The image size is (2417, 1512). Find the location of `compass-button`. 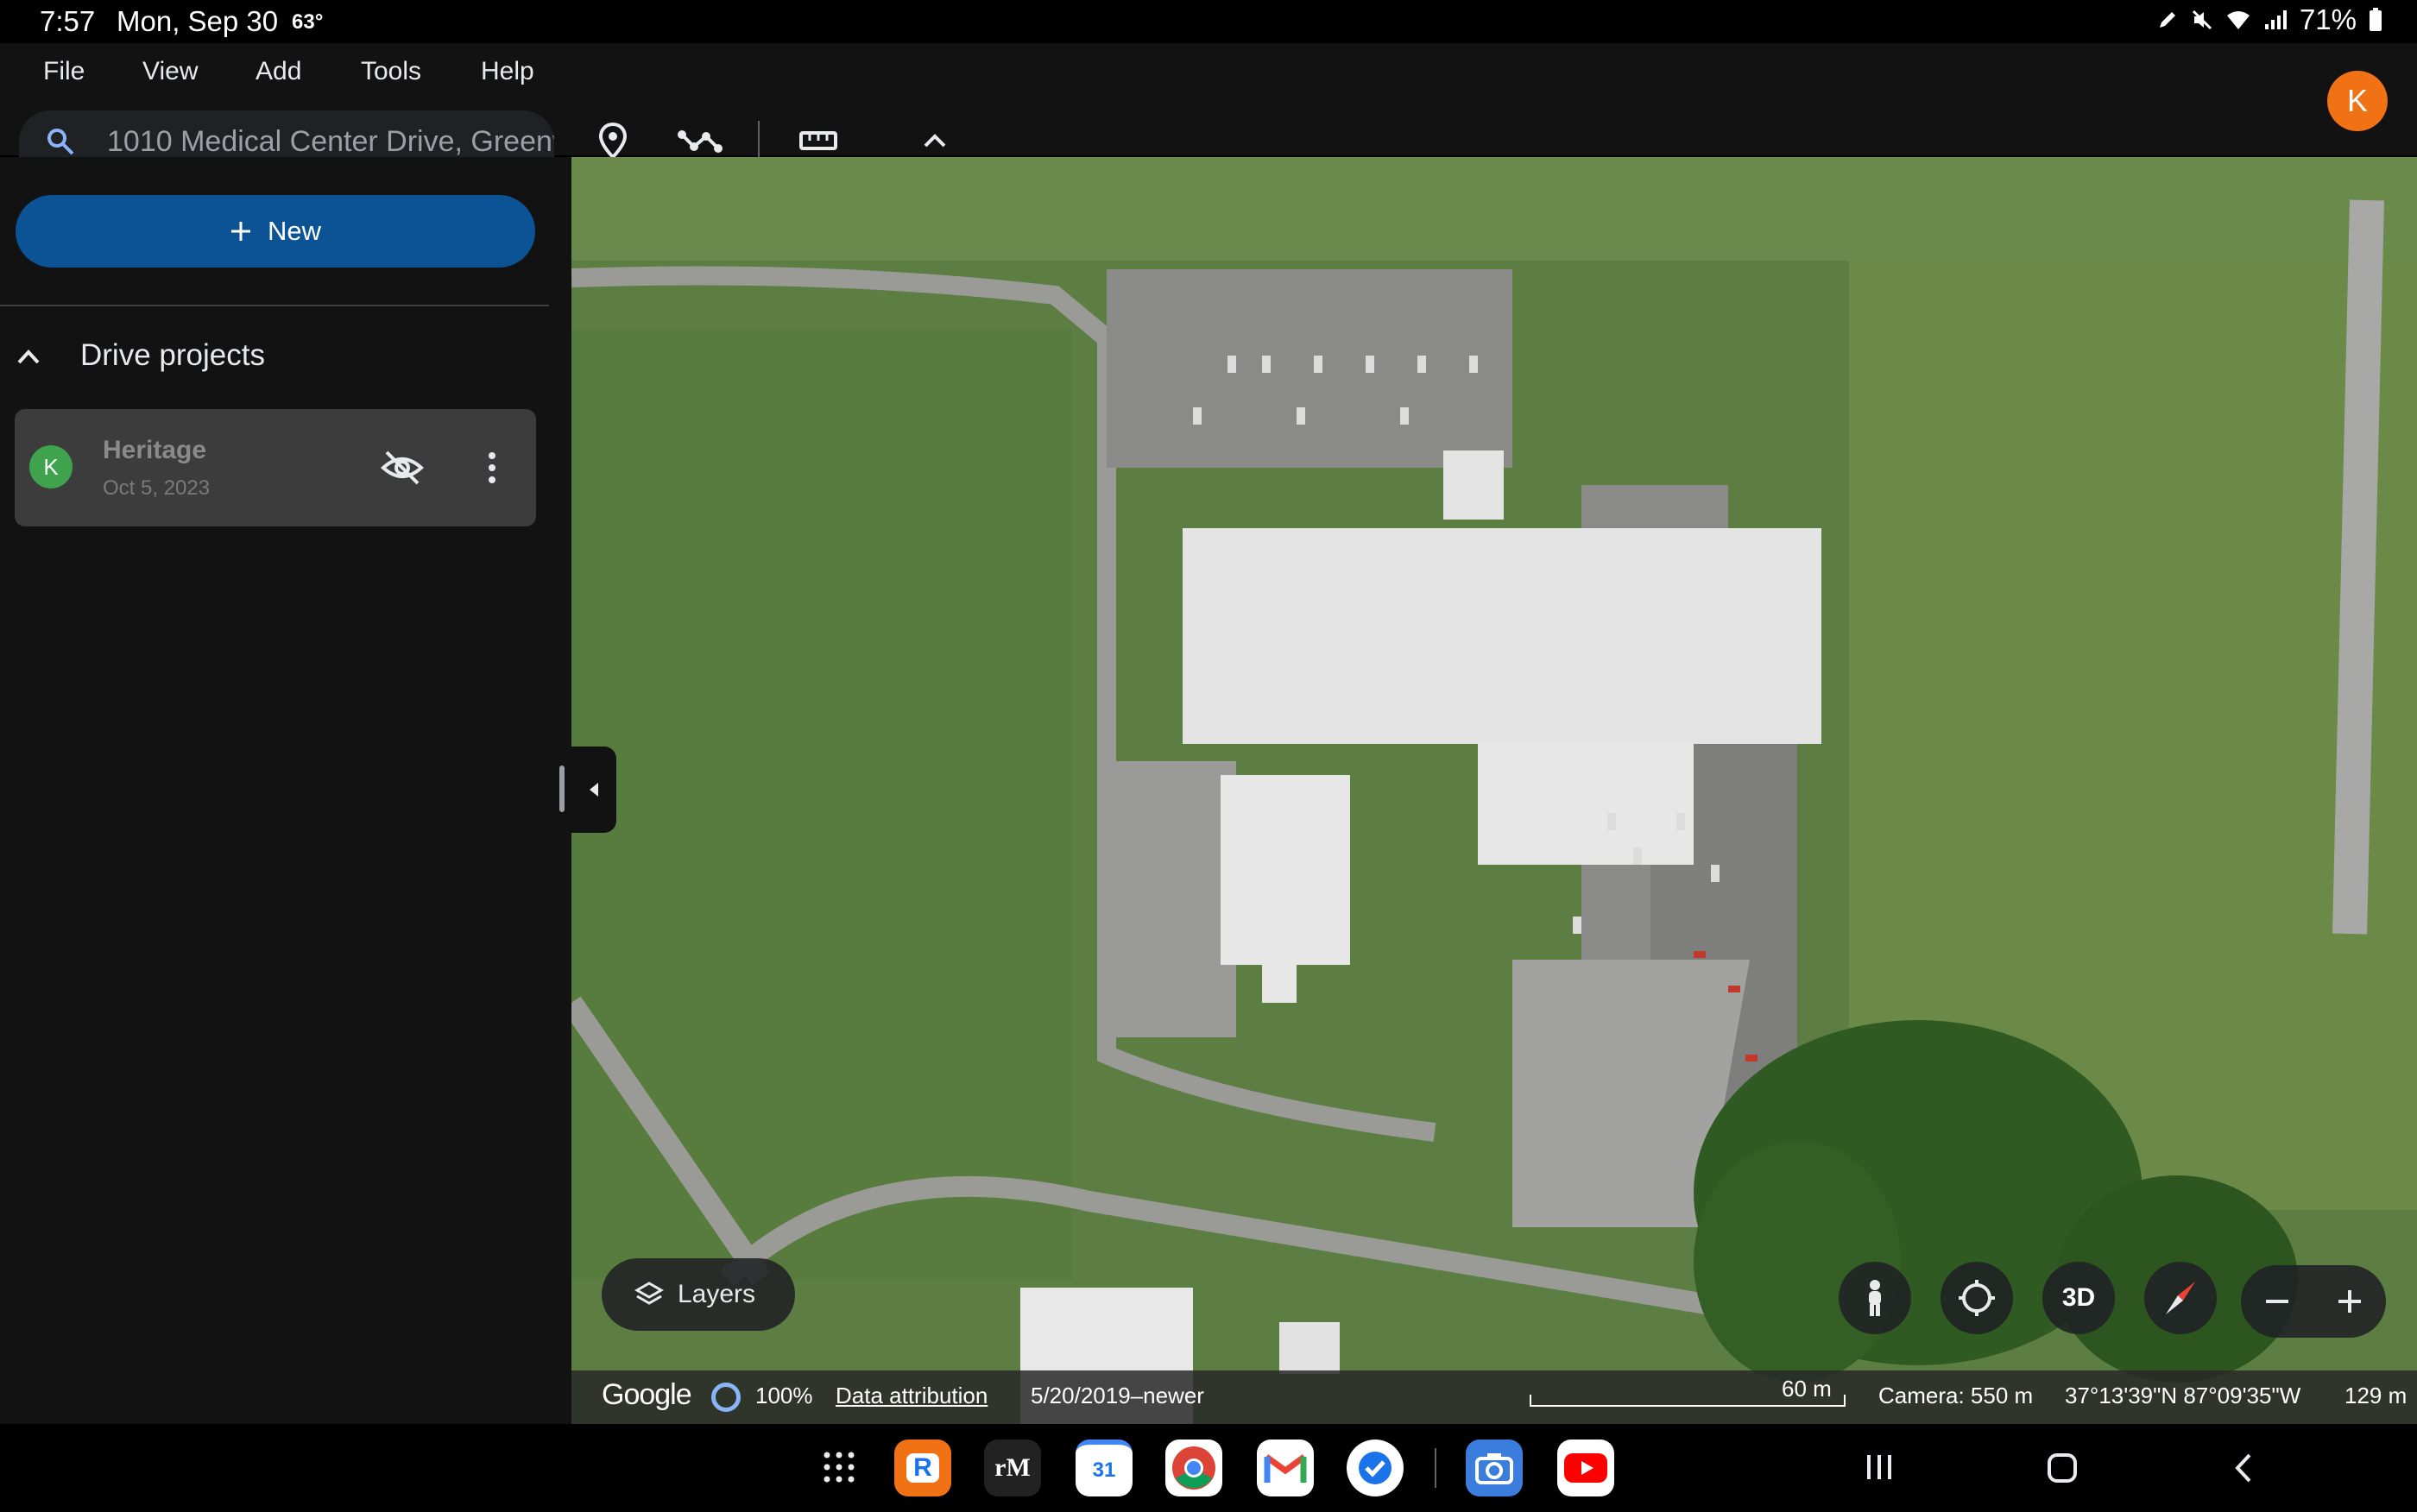

compass-button is located at coordinates (2180, 1298).